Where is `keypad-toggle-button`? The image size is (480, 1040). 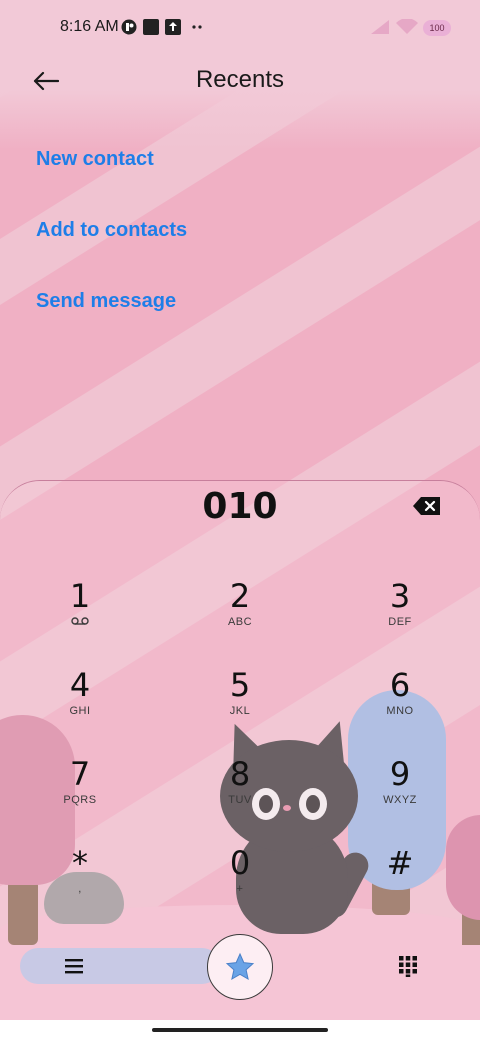 keypad-toggle-button is located at coordinates (408, 966).